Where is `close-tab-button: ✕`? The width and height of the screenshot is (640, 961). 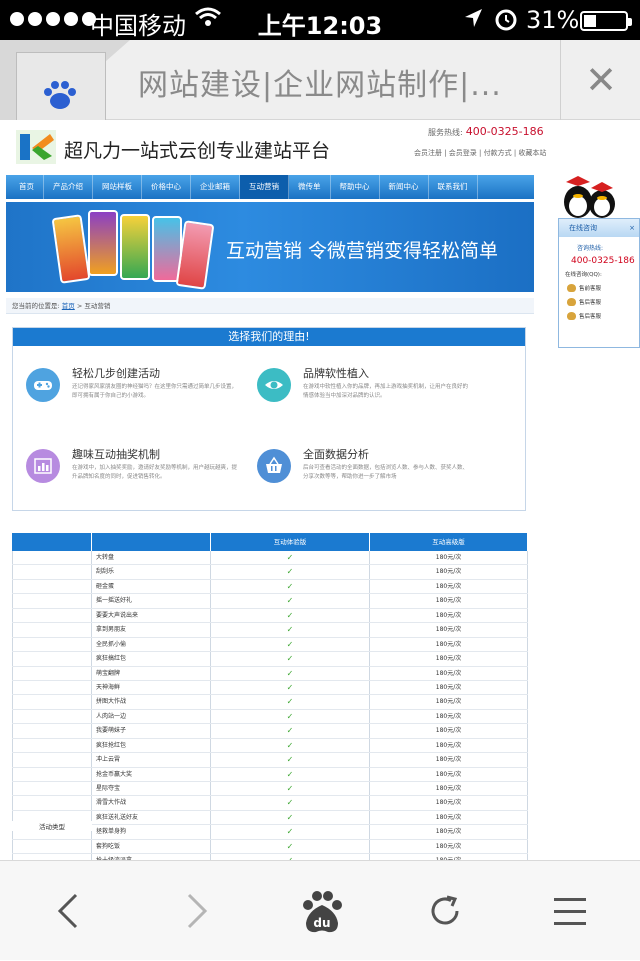 close-tab-button: ✕ is located at coordinates (600, 80).